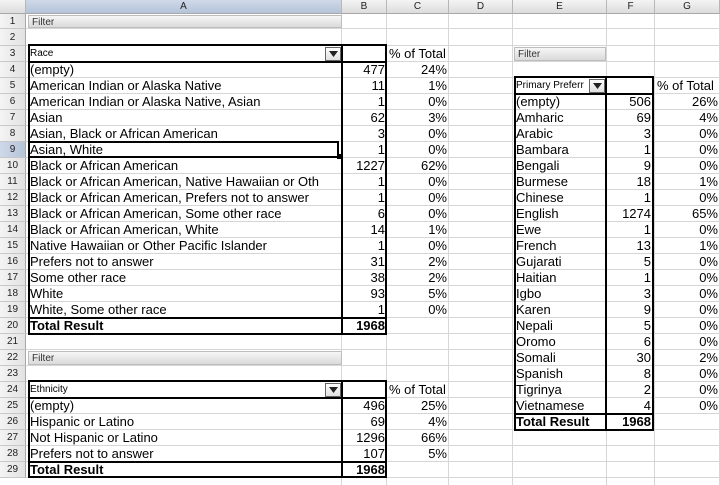  I want to click on column-header-b: B, so click(364, 7).